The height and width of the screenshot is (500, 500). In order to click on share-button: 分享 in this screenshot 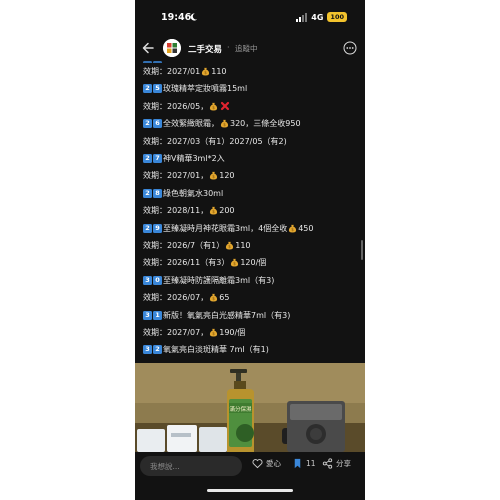, I will do `click(336, 463)`.